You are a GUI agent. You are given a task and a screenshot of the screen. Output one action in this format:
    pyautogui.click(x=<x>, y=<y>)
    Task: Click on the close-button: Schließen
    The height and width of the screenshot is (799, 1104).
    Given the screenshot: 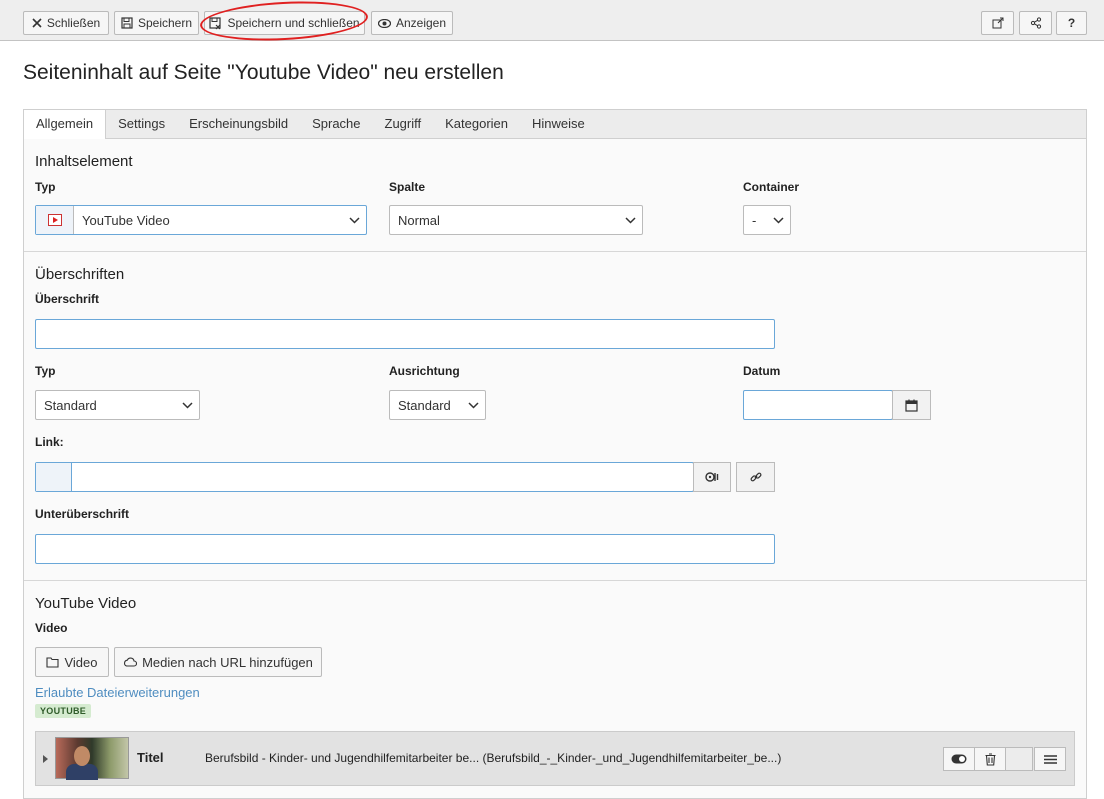 What is the action you would take?
    pyautogui.click(x=66, y=23)
    